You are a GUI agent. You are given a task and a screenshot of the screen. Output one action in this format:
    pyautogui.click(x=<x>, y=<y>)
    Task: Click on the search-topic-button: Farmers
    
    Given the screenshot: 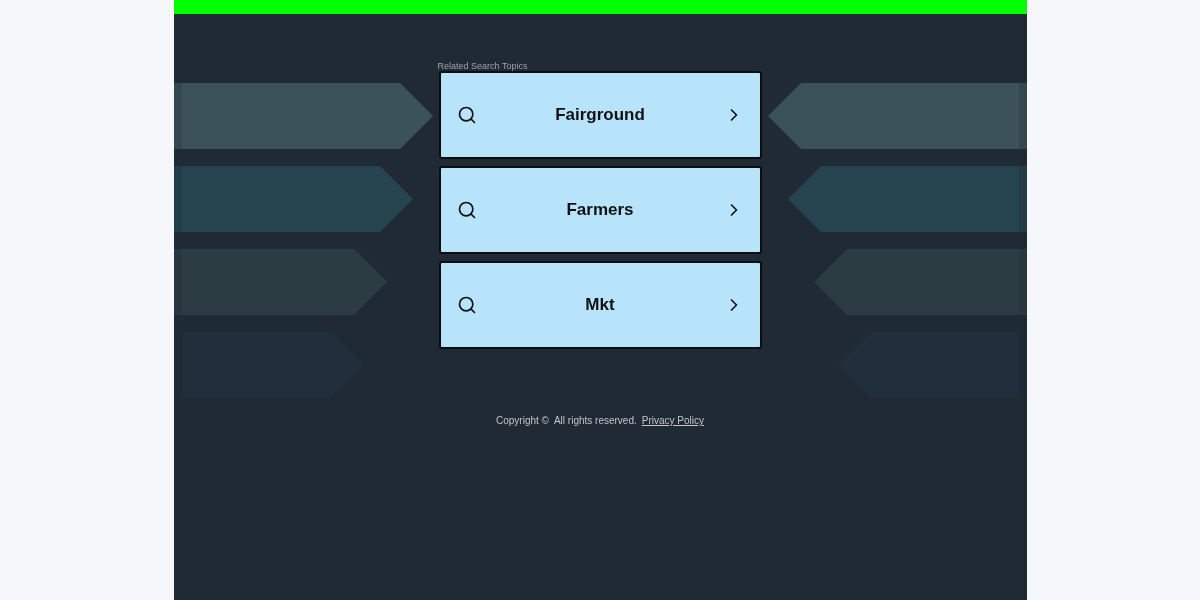 What is the action you would take?
    pyautogui.click(x=600, y=210)
    